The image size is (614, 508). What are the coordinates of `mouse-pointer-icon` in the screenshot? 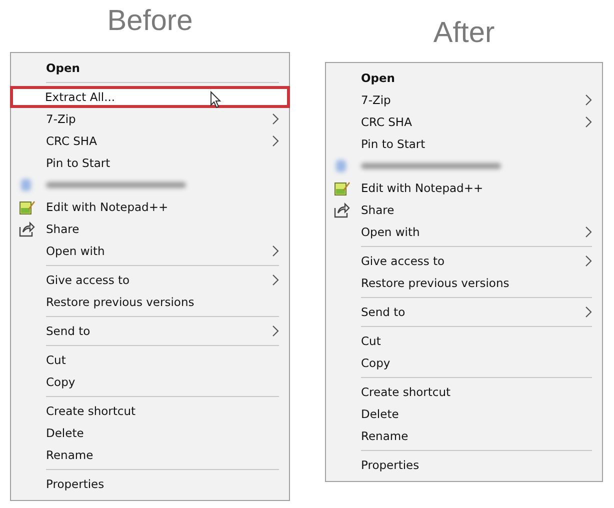 It's located at (216, 100).